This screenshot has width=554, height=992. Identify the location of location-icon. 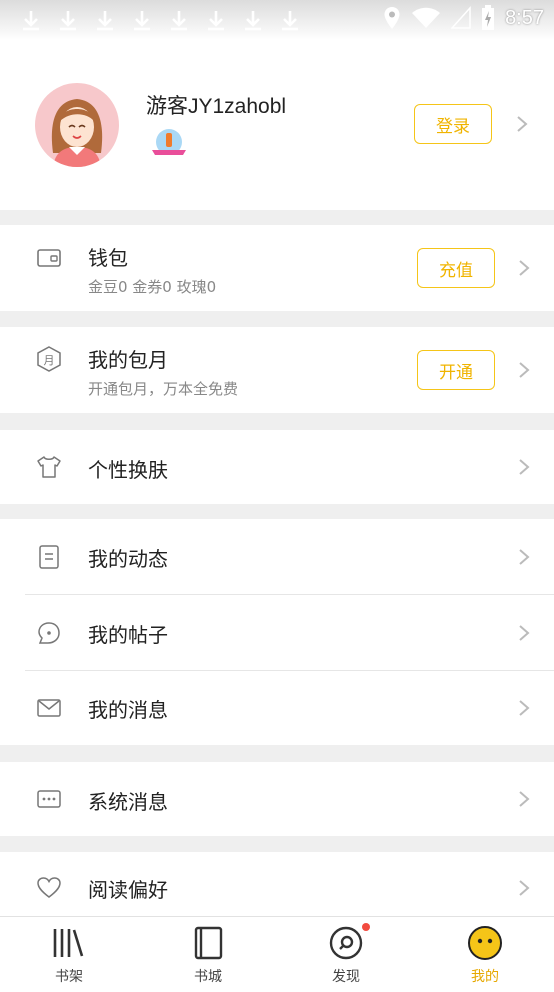
(392, 18).